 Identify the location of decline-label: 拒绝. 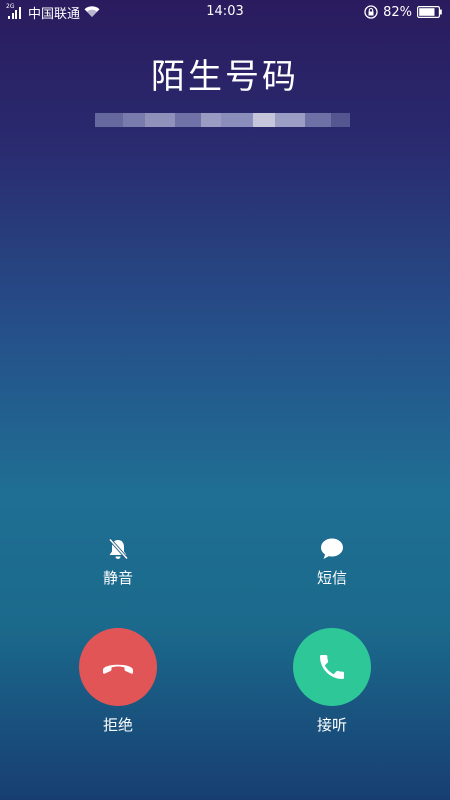
(117, 725).